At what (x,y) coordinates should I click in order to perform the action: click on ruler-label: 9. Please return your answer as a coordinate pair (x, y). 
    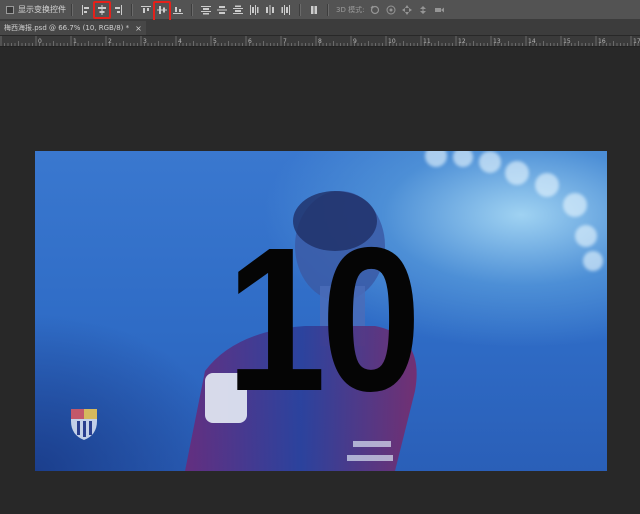
    Looking at the image, I should click on (355, 41).